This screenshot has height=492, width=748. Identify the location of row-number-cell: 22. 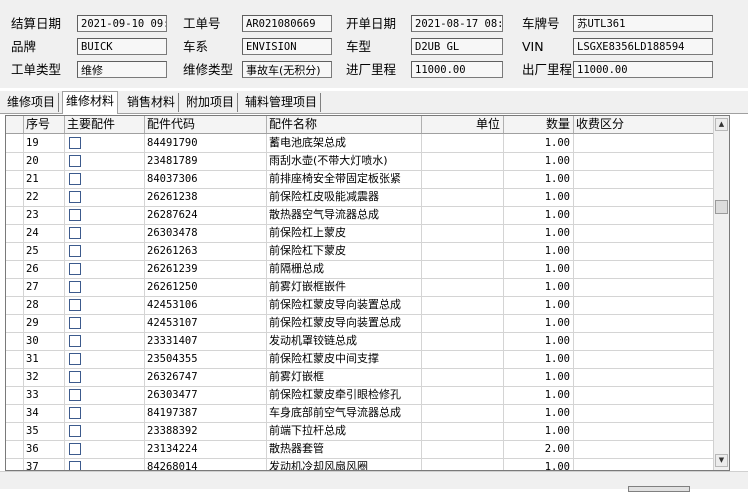
(44, 197).